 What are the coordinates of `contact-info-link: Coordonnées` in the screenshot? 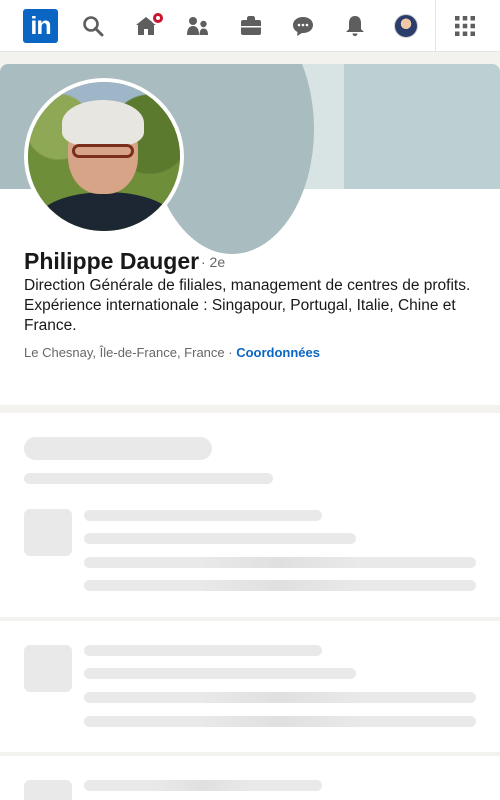 It's located at (278, 352).